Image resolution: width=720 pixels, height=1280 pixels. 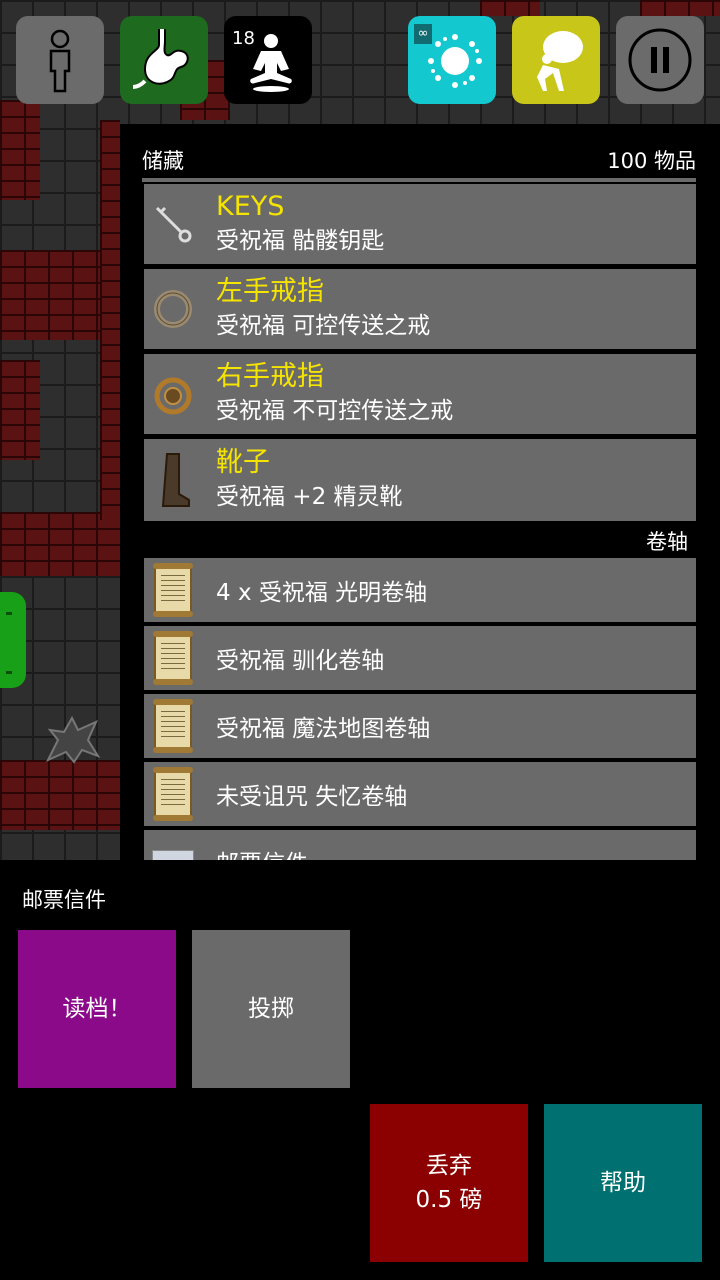 I want to click on item-name: 右手戒指, so click(x=270, y=376).